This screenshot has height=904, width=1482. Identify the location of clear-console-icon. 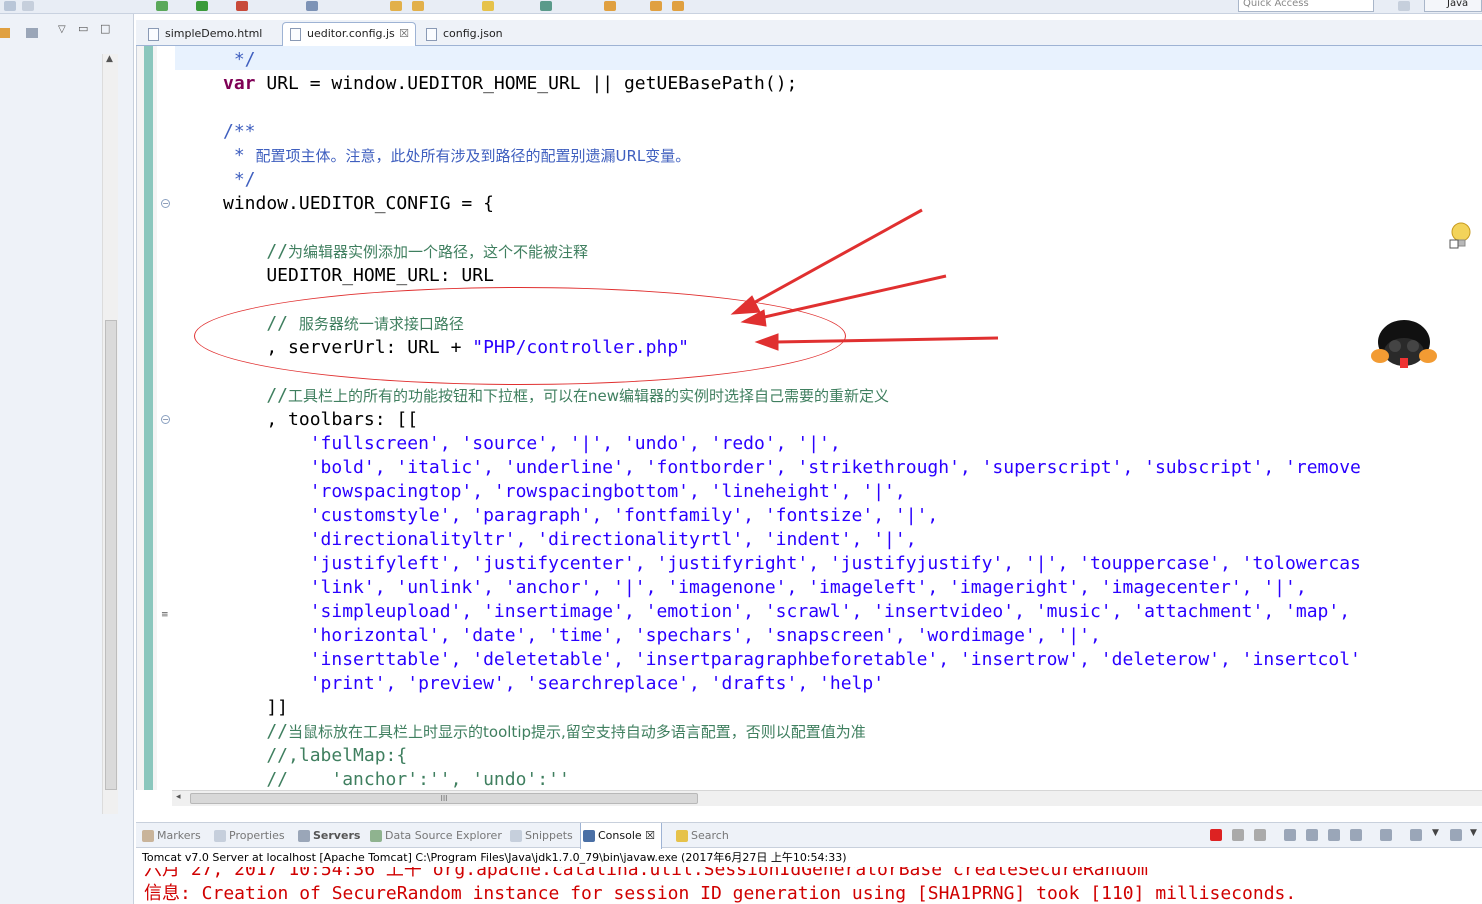
(1290, 835).